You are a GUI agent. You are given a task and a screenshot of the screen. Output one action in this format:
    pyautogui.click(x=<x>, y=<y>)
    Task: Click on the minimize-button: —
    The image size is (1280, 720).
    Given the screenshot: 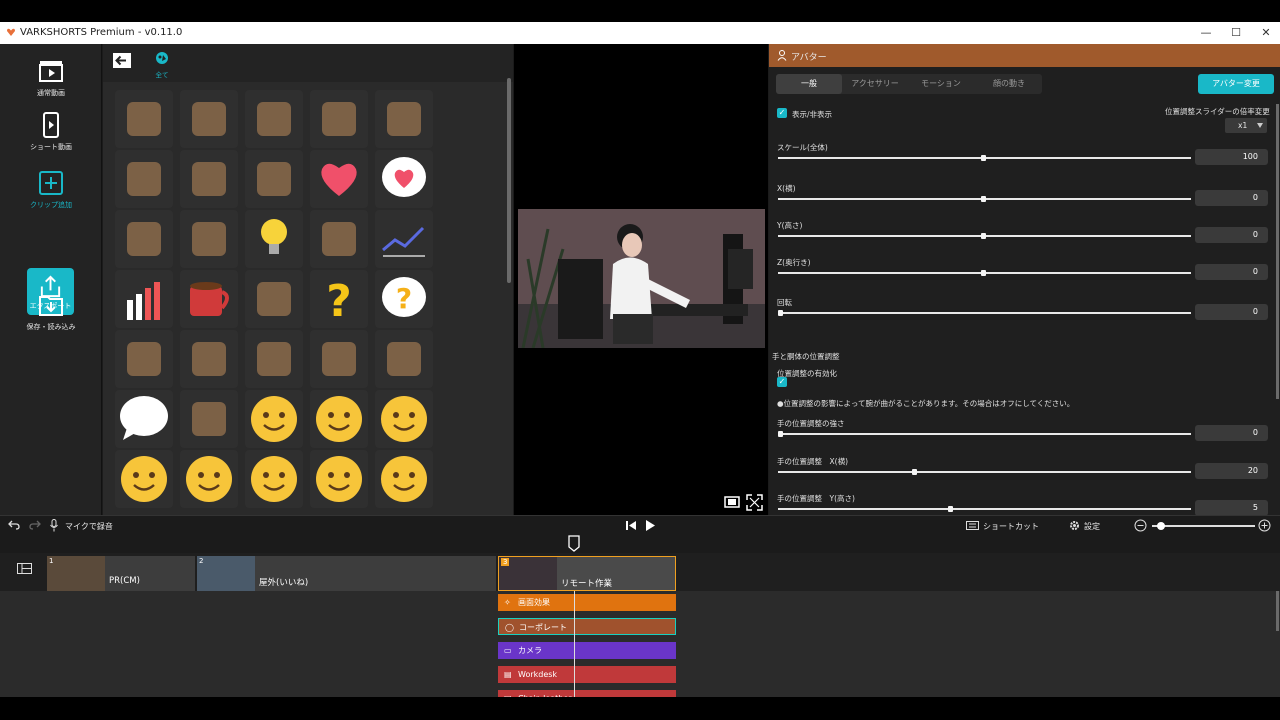 What is the action you would take?
    pyautogui.click(x=1206, y=33)
    